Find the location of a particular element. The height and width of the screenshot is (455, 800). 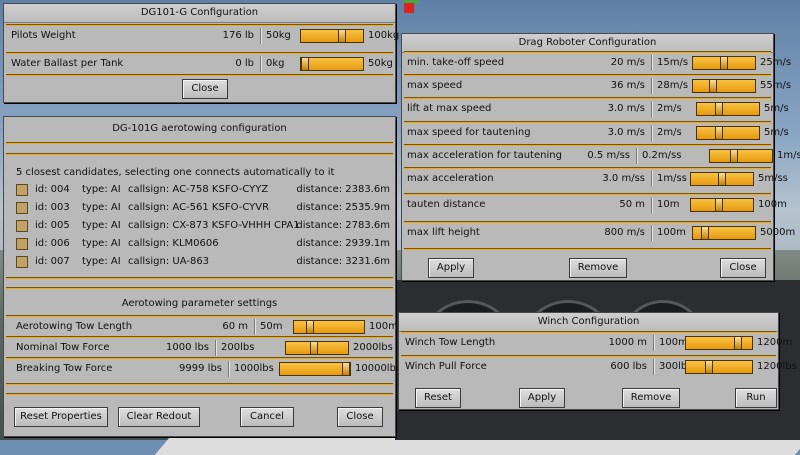

scenery-marker is located at coordinates (409, 8).